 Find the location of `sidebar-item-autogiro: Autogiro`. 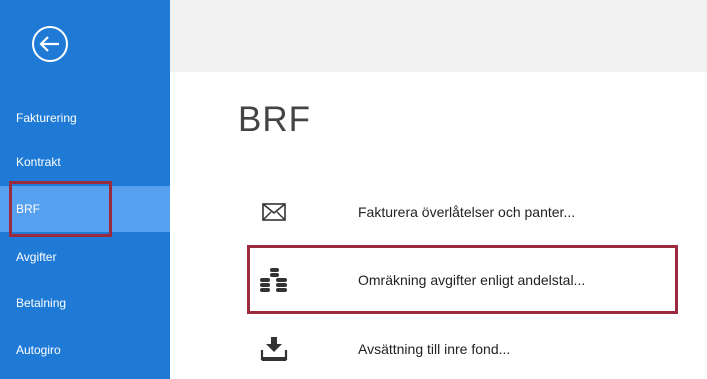

sidebar-item-autogiro: Autogiro is located at coordinates (85, 350).